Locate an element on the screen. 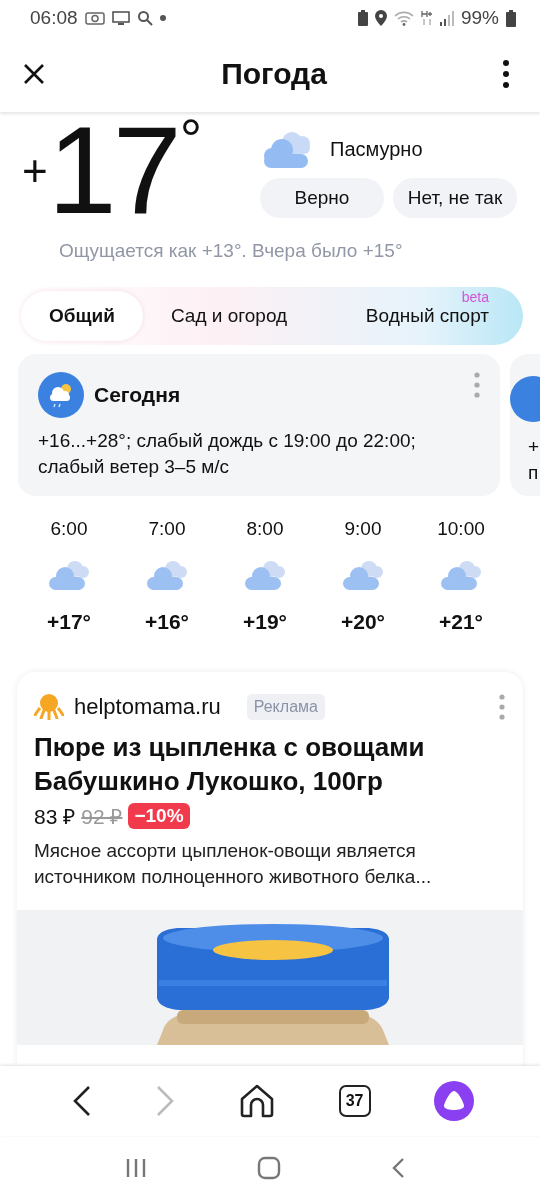 The height and width of the screenshot is (1200, 540). ad-title: Пюре из цыпленка с овощами Бабушкино Лукошко, 100гр is located at coordinates (230, 764).